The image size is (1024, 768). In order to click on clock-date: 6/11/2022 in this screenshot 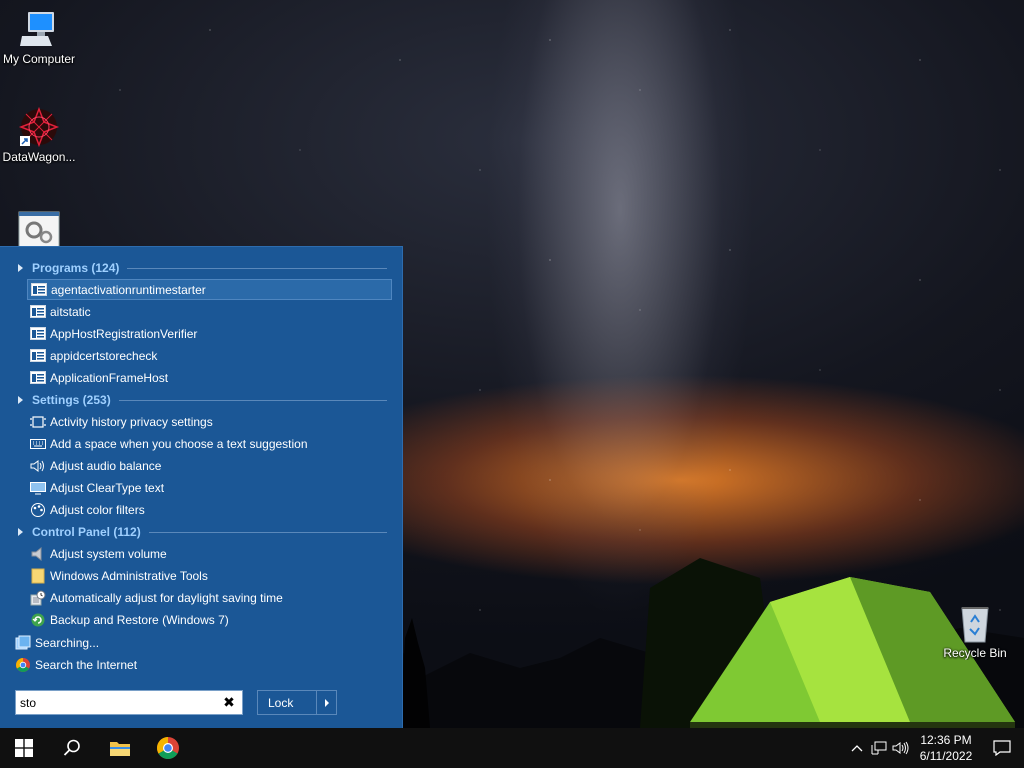, I will do `click(946, 756)`.